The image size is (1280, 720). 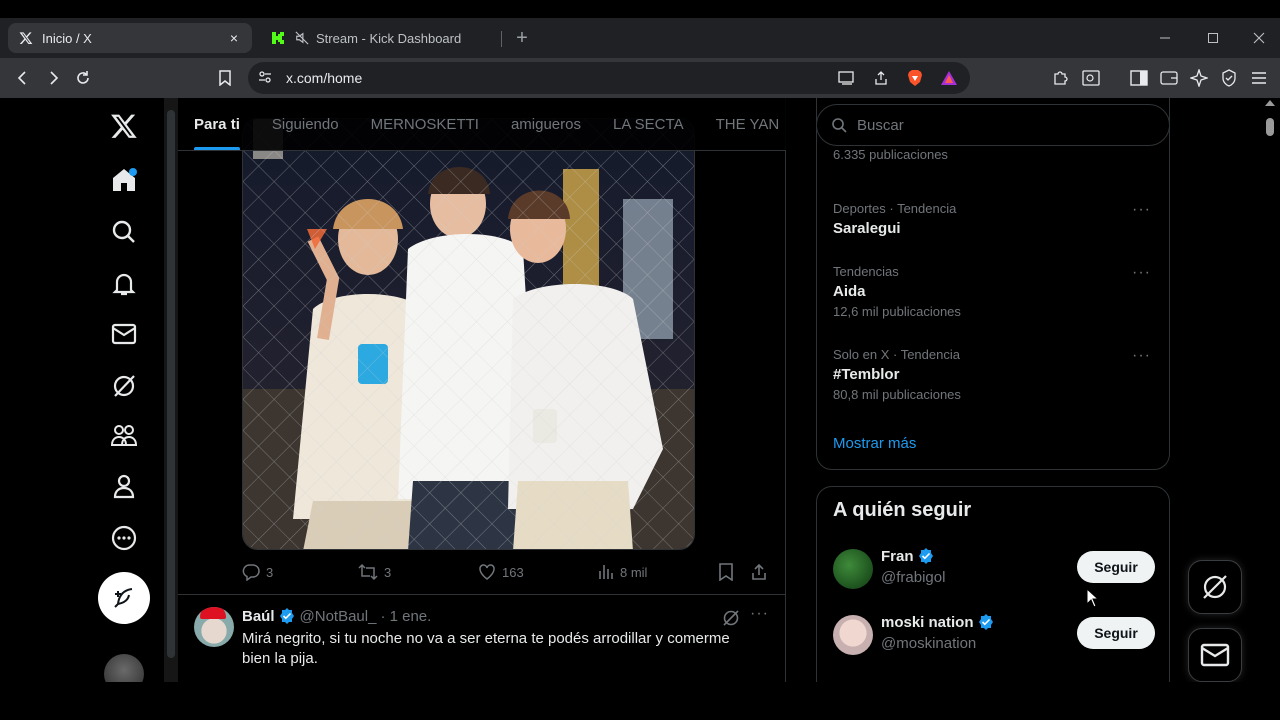 I want to click on menu-icon, so click(x=1259, y=78).